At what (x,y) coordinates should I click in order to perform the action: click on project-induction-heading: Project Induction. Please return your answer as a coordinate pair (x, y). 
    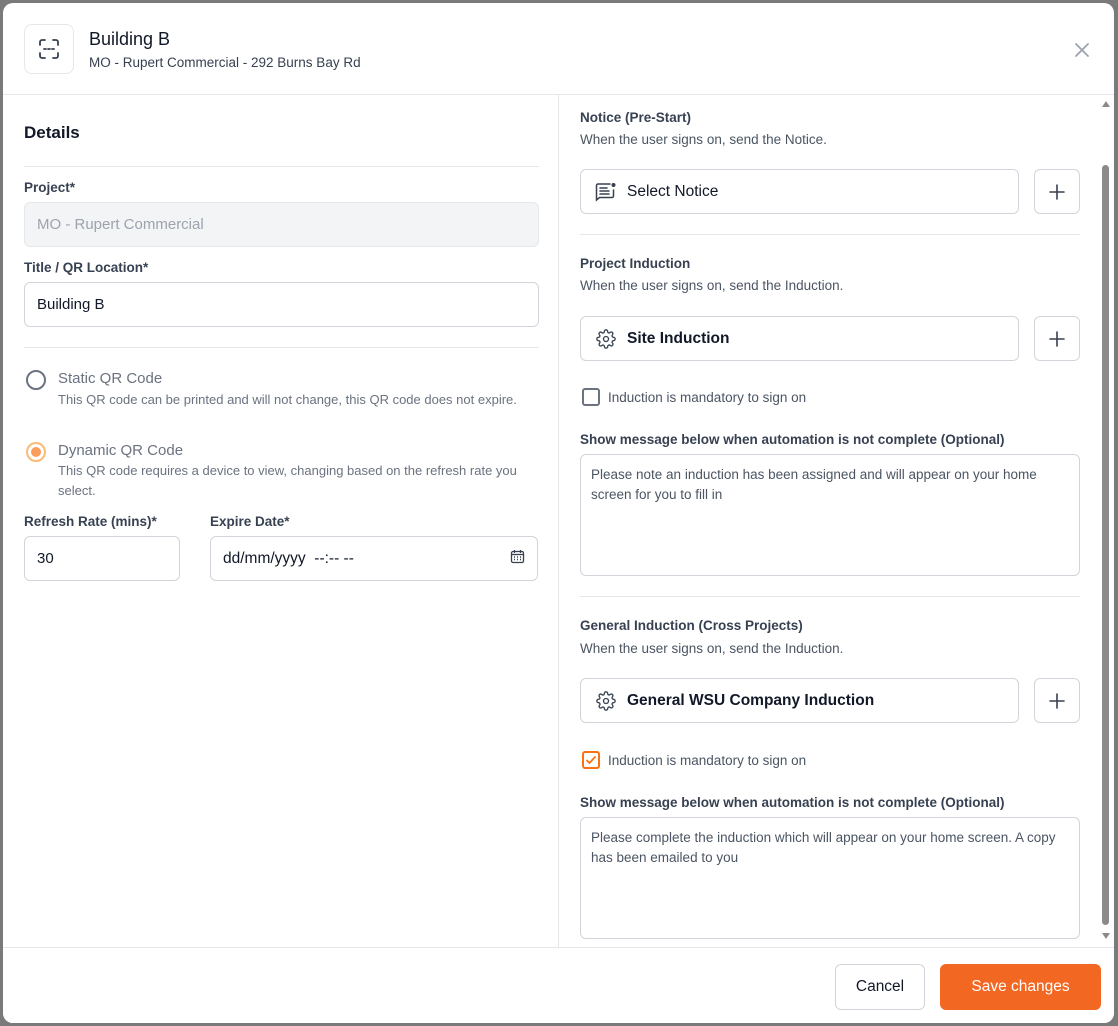
    Looking at the image, I should click on (635, 263).